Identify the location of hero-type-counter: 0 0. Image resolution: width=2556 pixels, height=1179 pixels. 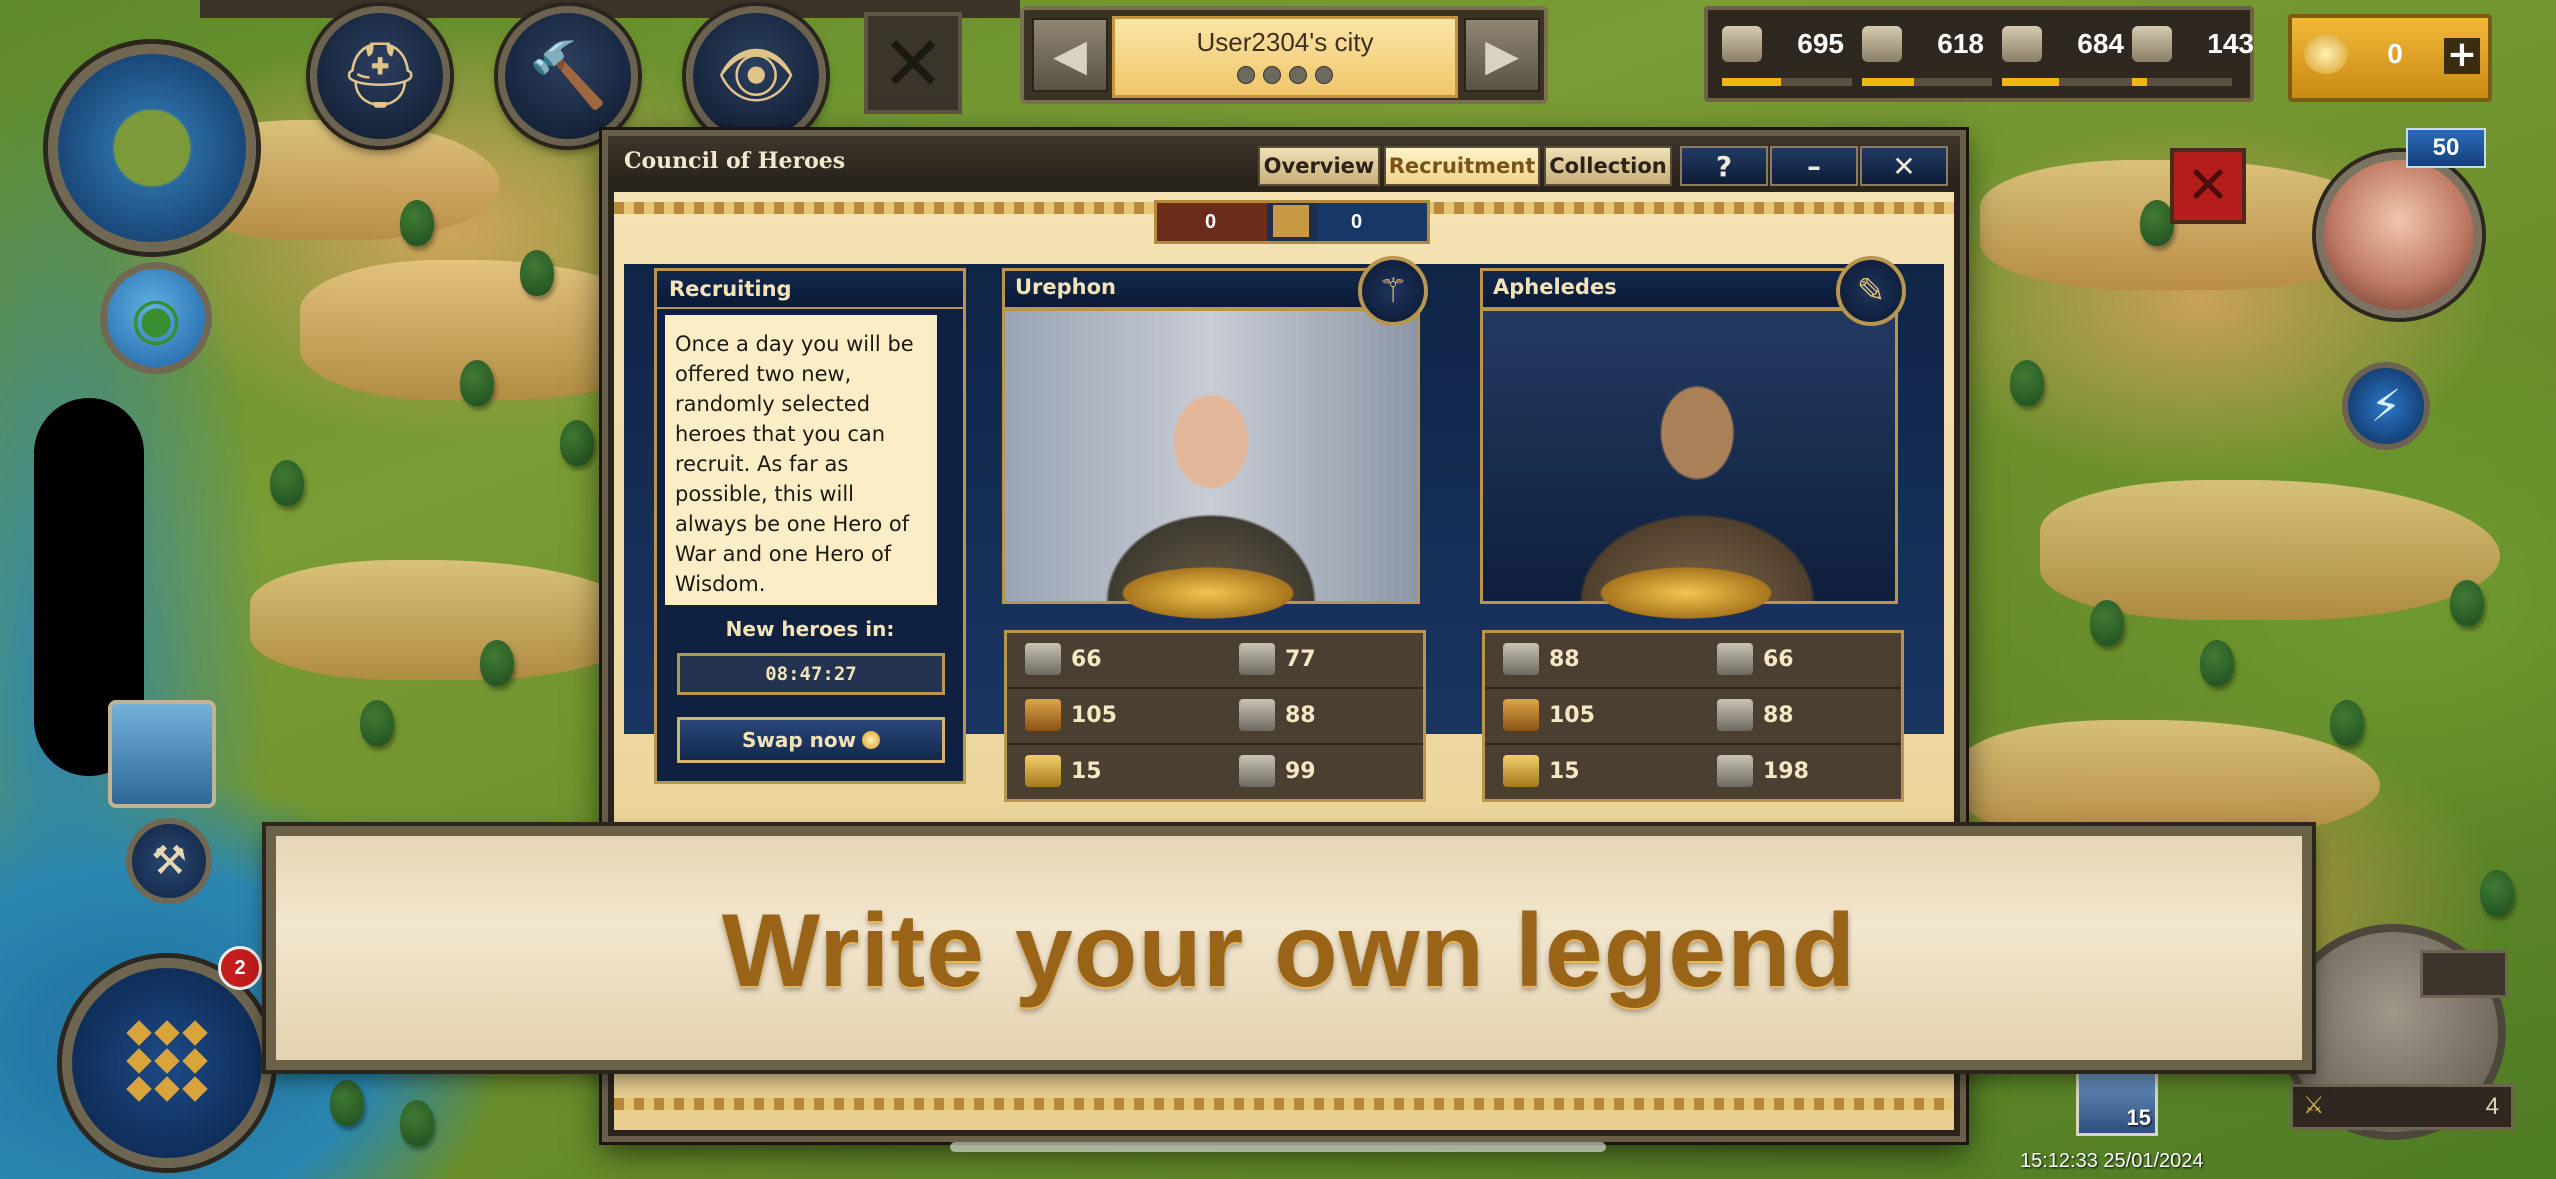
(1292, 222).